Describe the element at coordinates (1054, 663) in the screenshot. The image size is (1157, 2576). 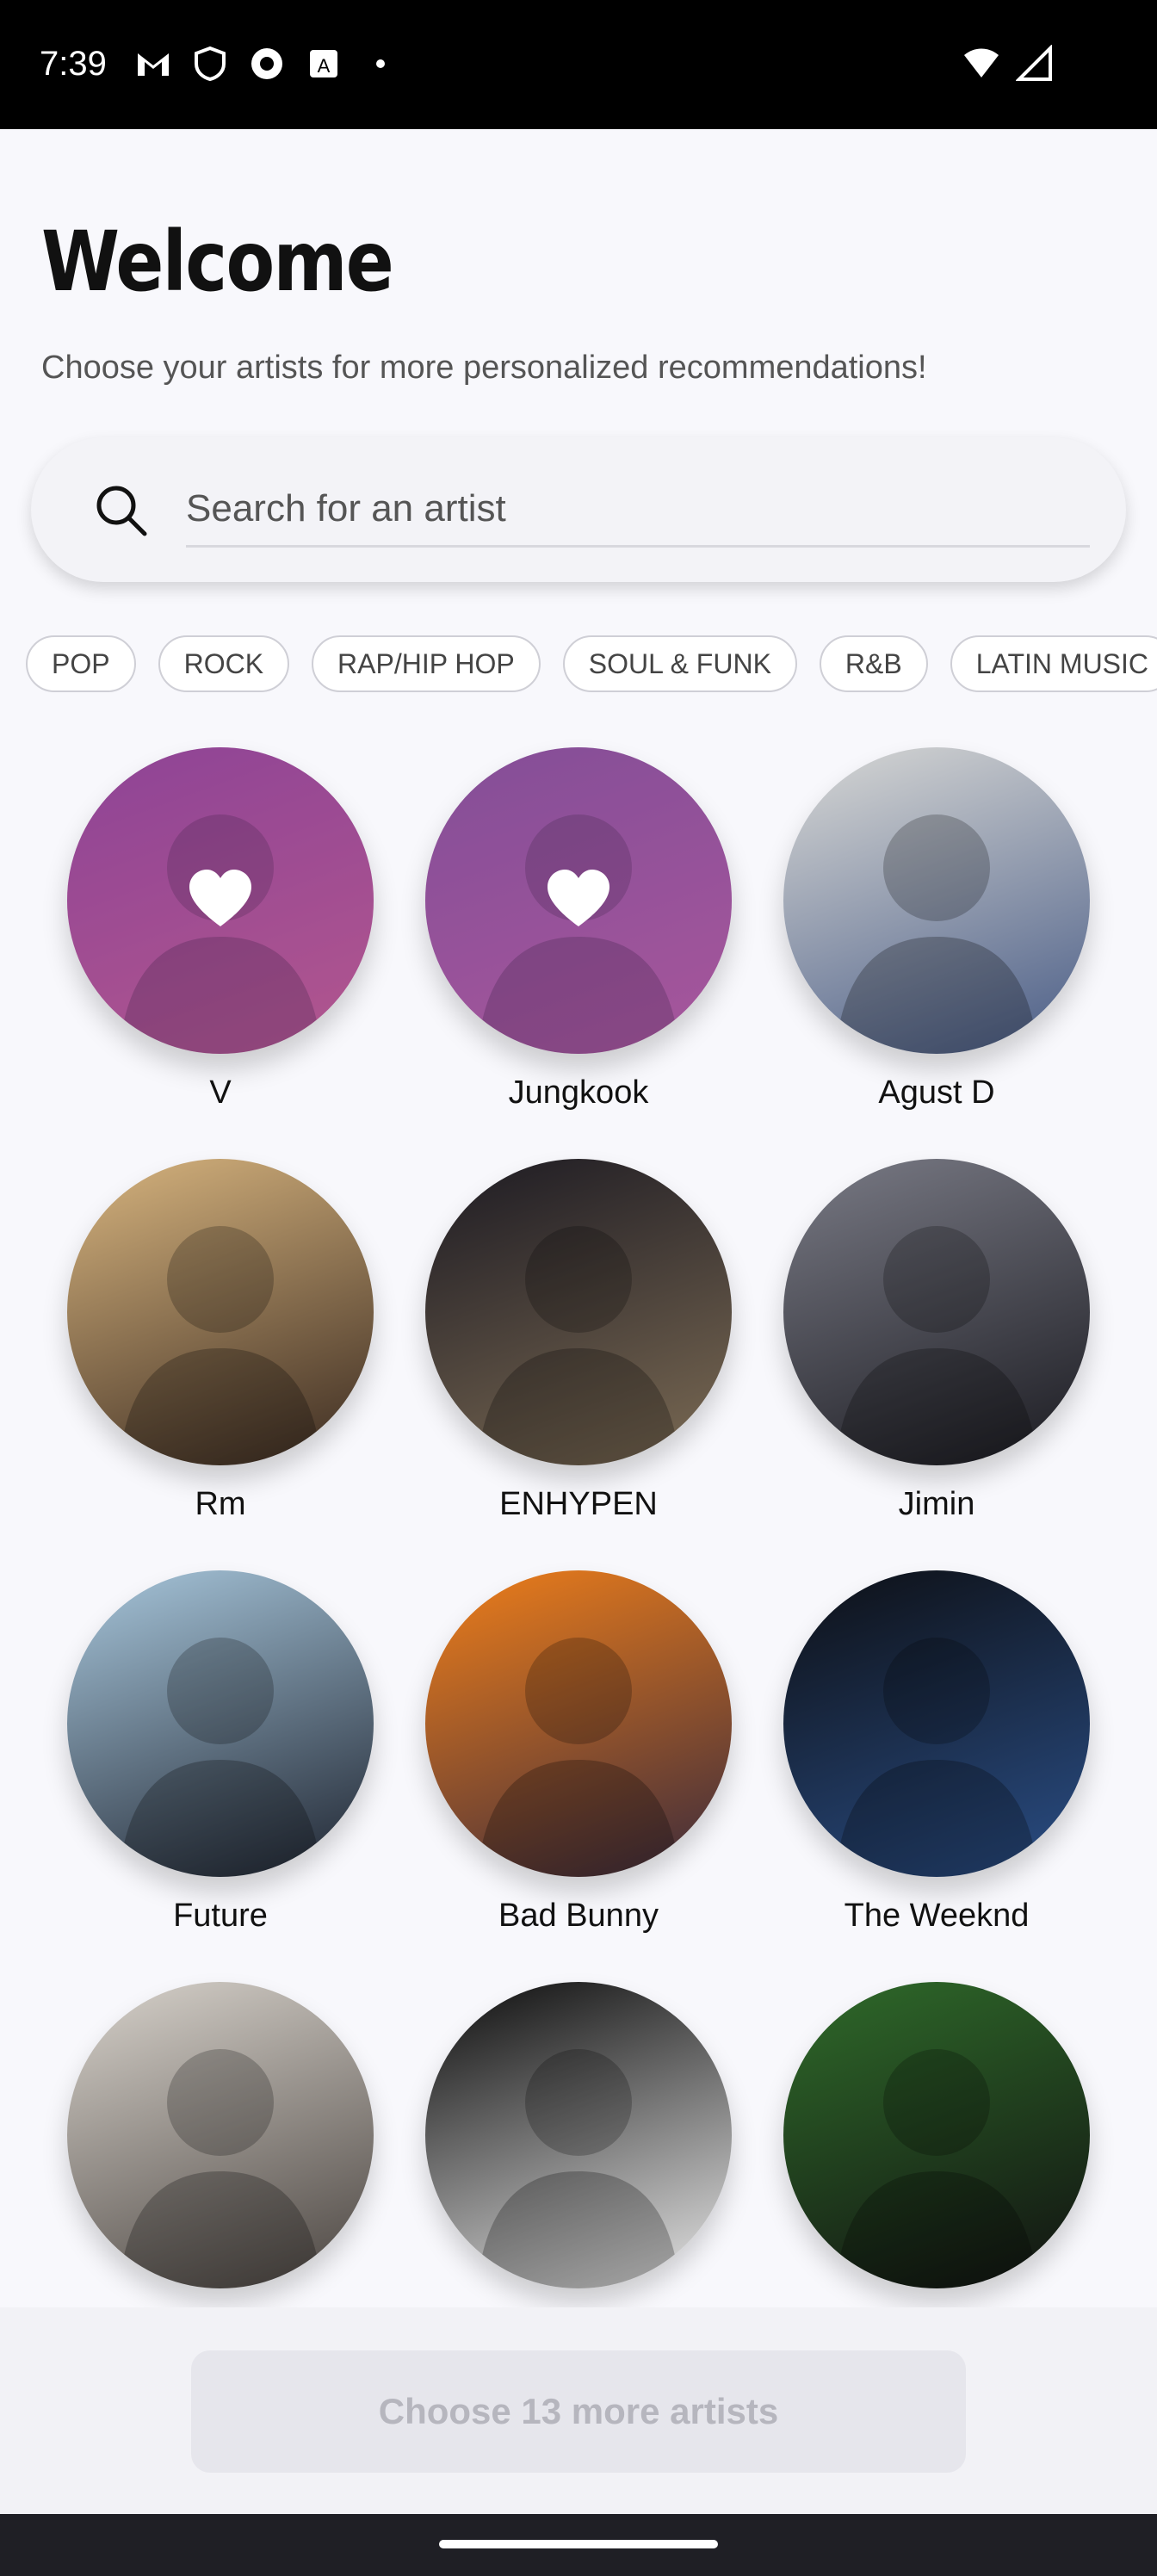
I see `genre-chip: LATIN MUSIC` at that location.